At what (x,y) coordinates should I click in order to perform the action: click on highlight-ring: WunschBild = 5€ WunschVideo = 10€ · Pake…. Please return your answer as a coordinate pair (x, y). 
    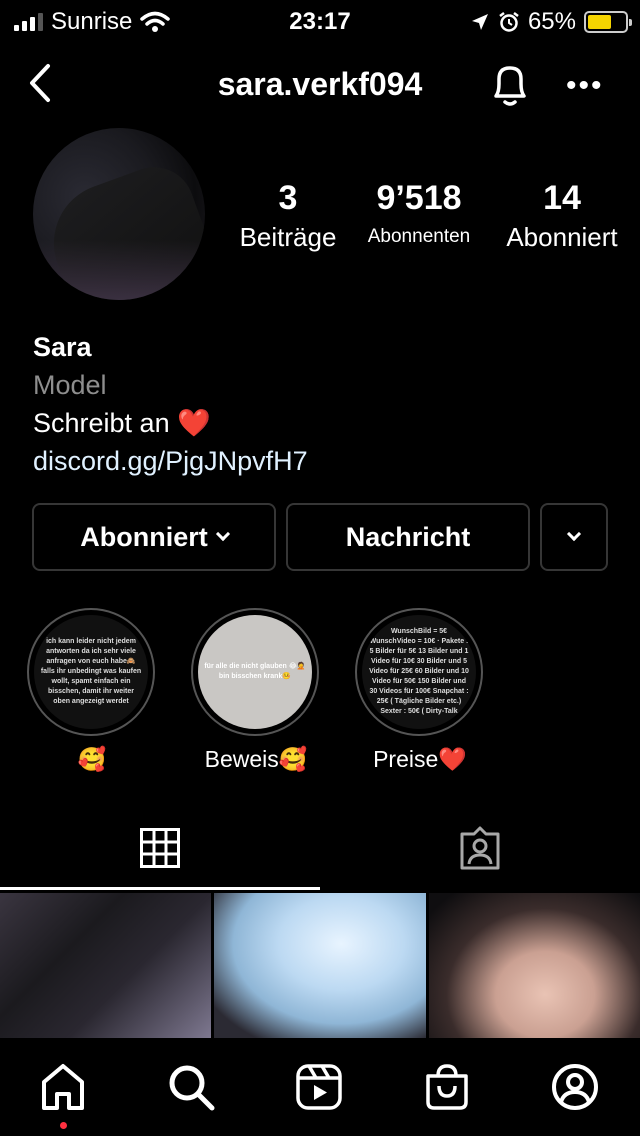
    Looking at the image, I should click on (419, 672).